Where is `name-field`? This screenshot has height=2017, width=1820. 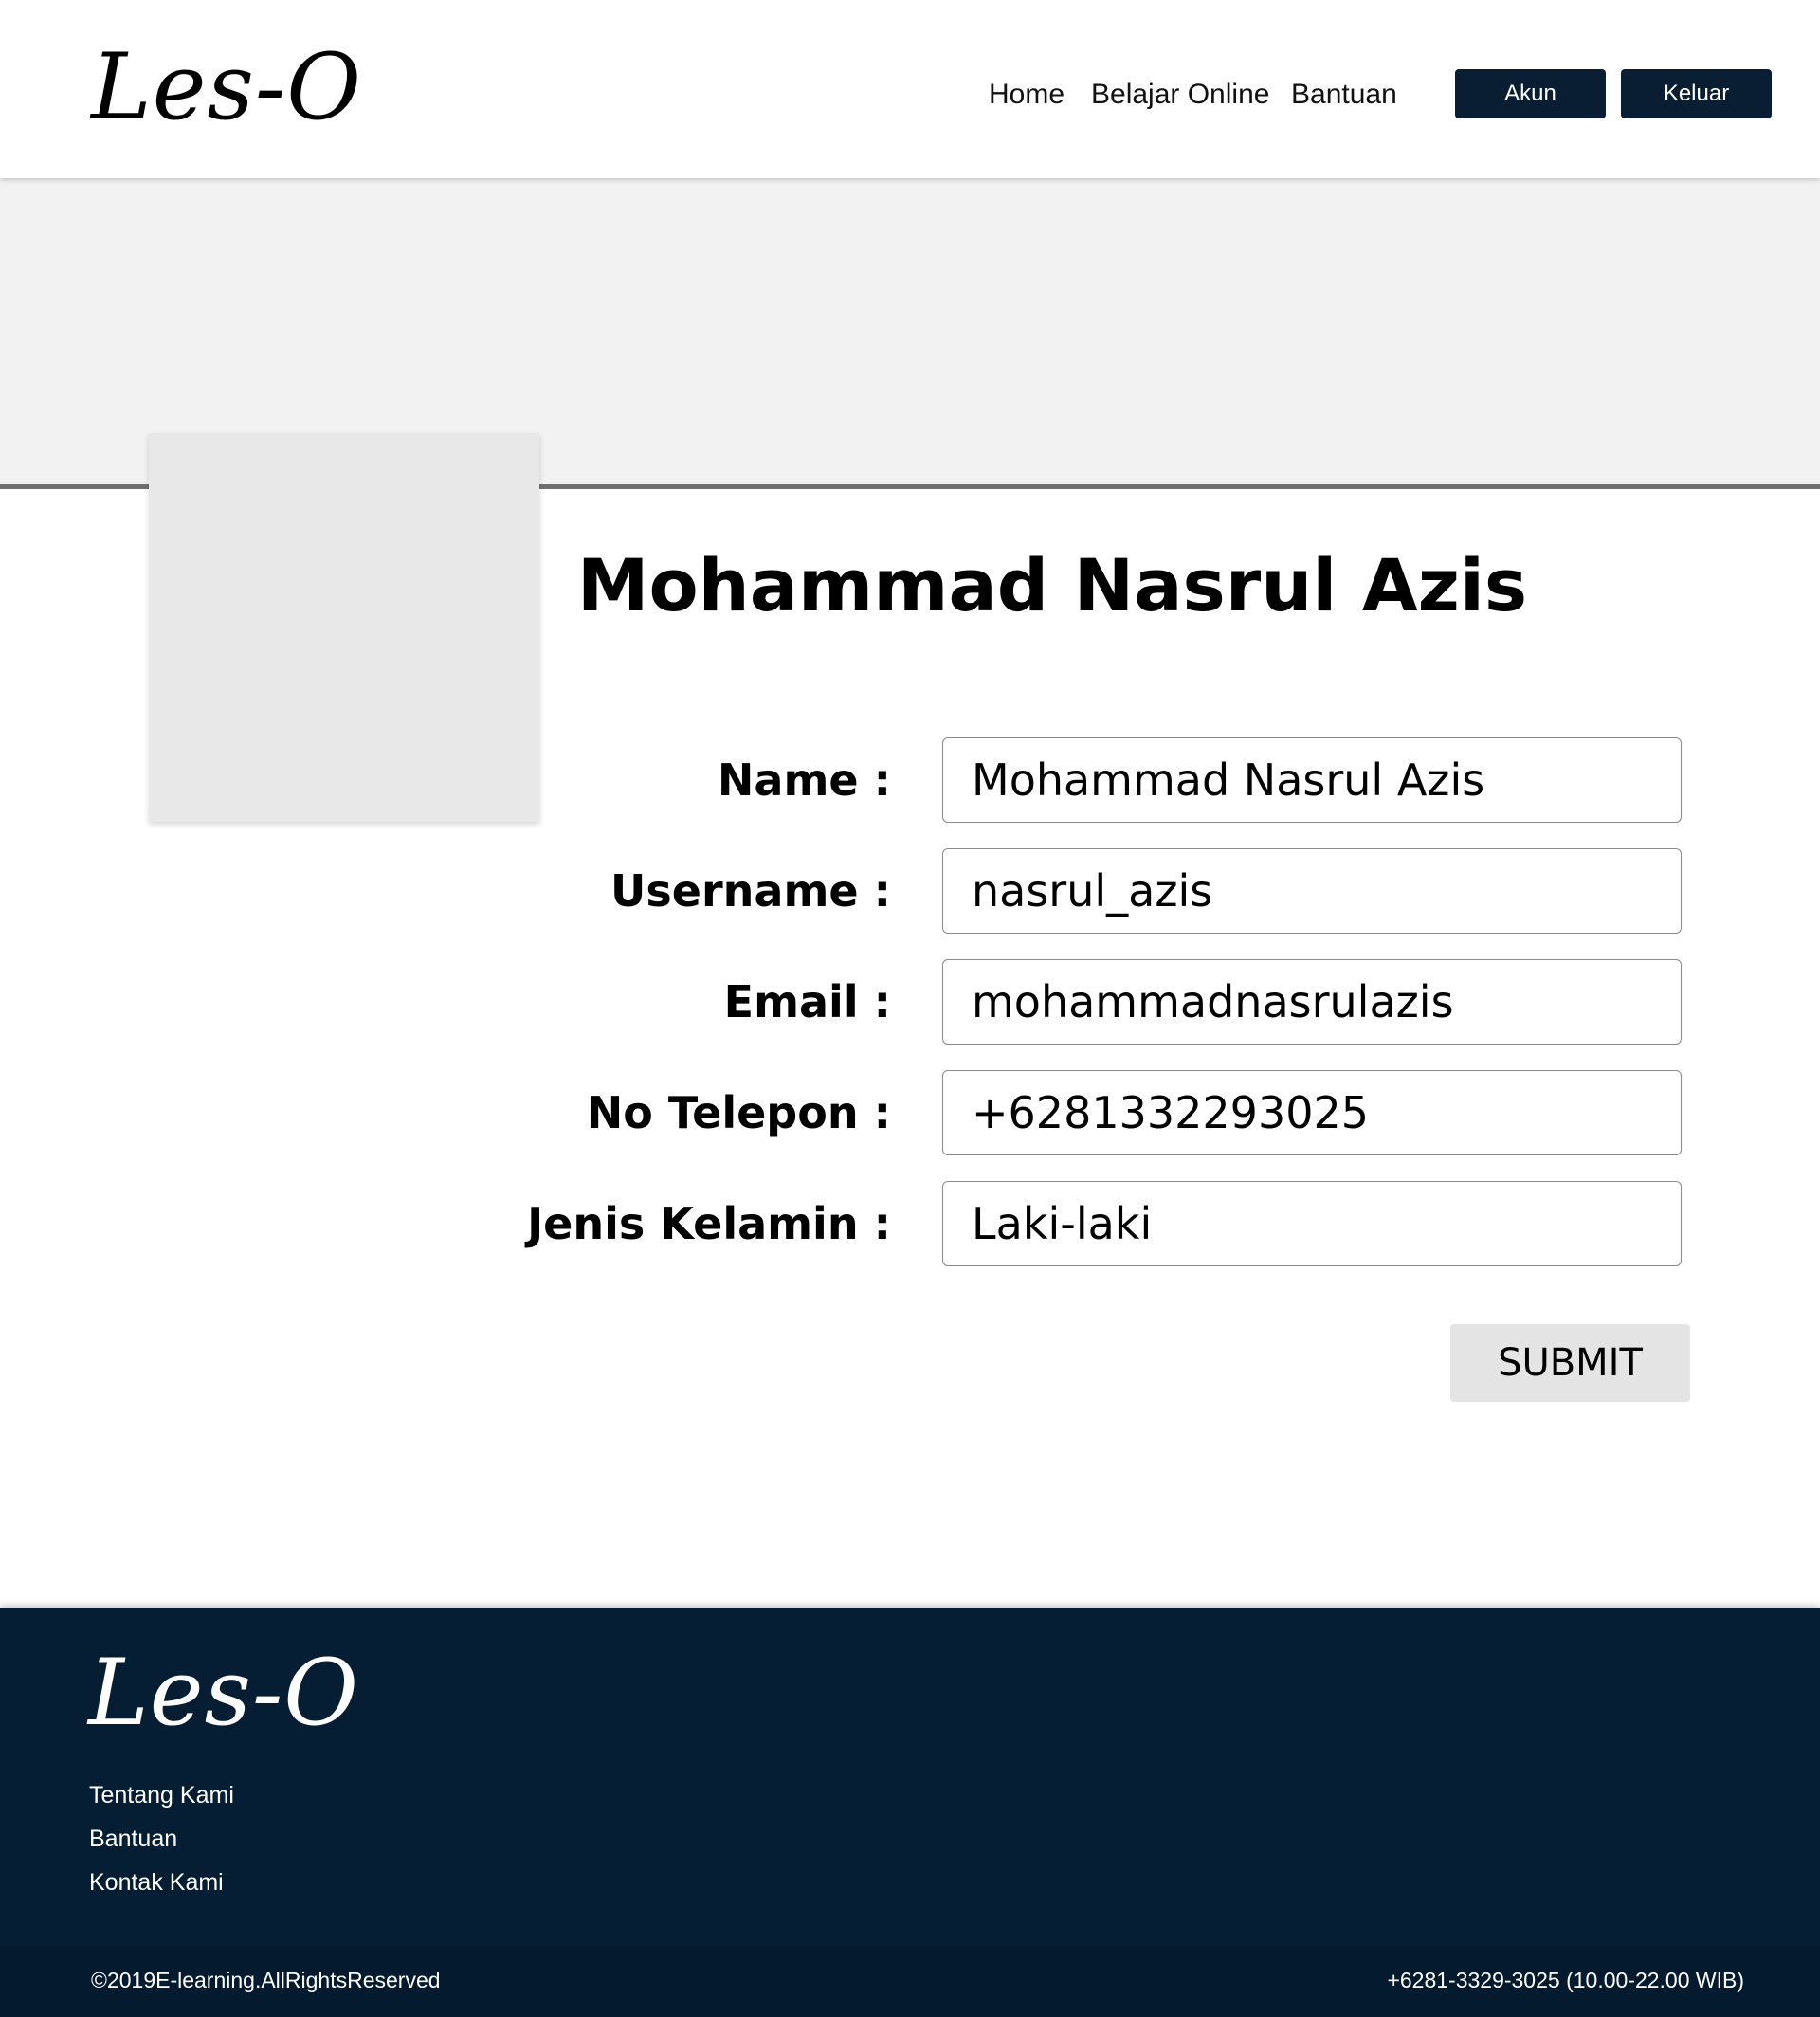
name-field is located at coordinates (1312, 780).